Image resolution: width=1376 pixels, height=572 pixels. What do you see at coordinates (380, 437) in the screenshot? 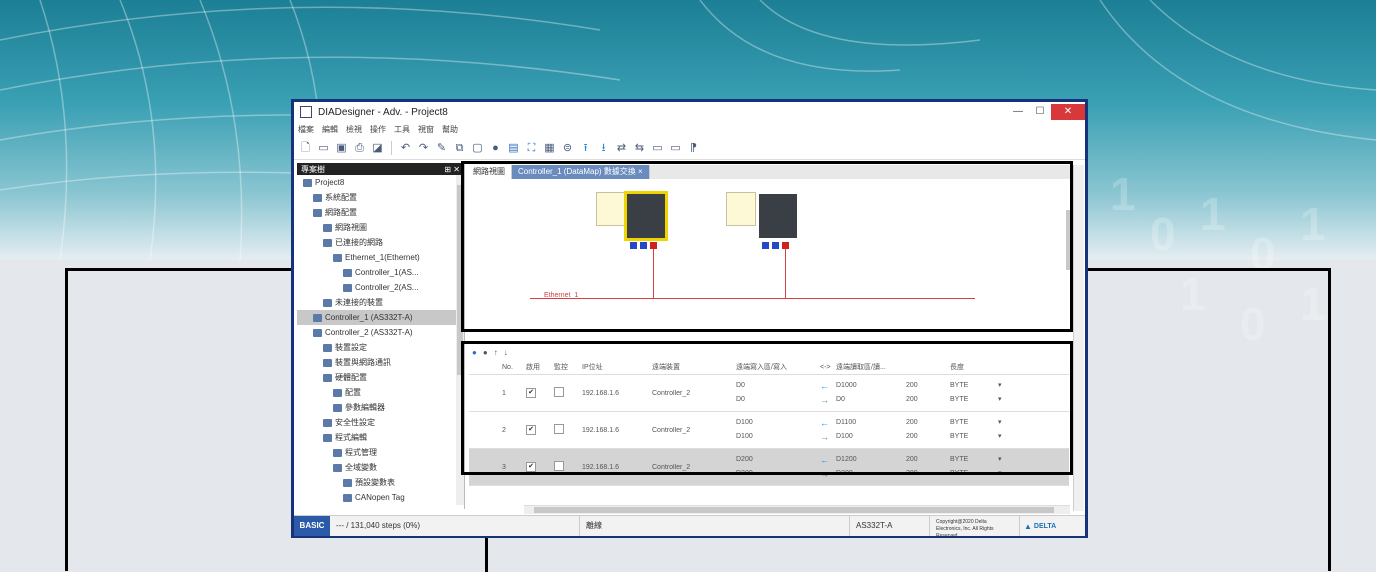
I see `tree-item: 程式編輯` at bounding box center [380, 437].